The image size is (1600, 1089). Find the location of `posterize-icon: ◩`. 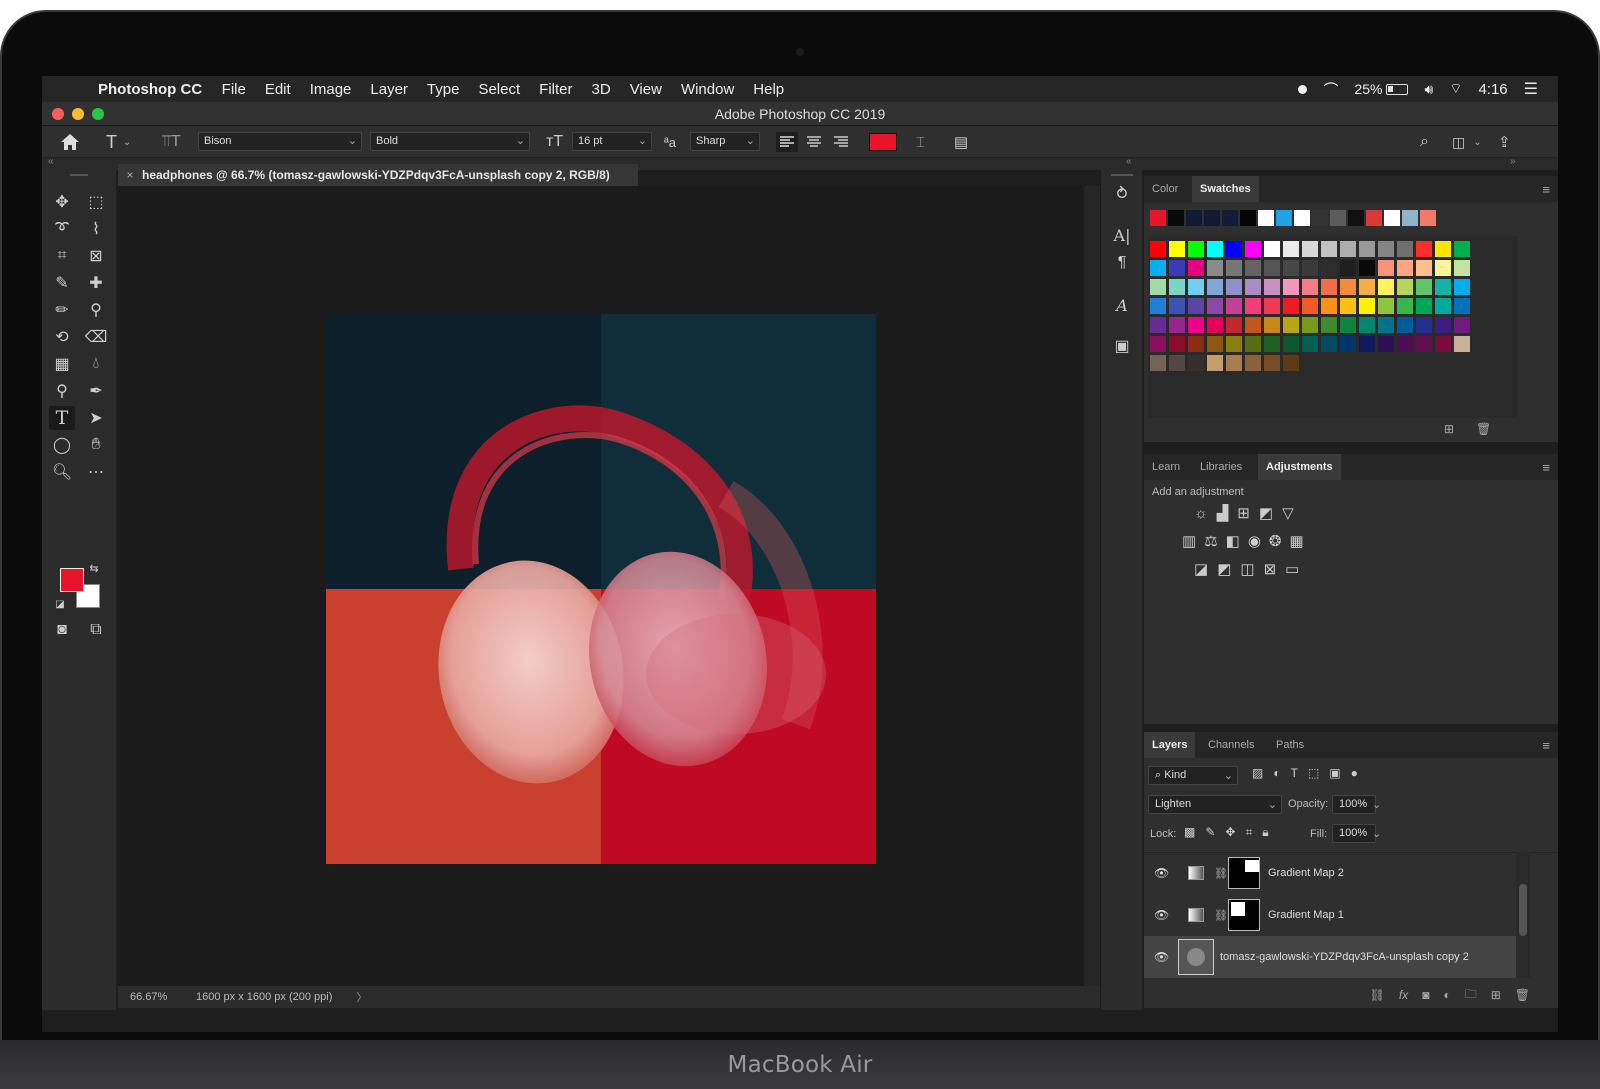

posterize-icon: ◩ is located at coordinates (1228, 569).